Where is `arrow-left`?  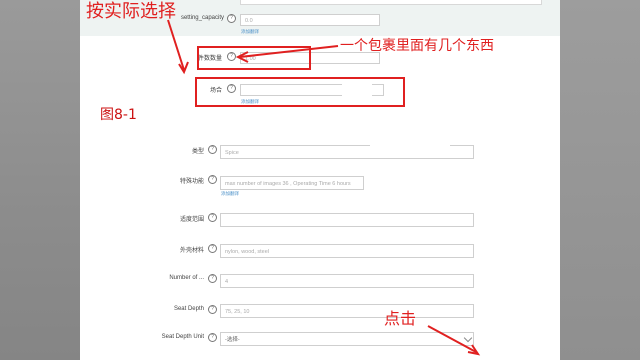 arrow-left is located at coordinates (289, 51).